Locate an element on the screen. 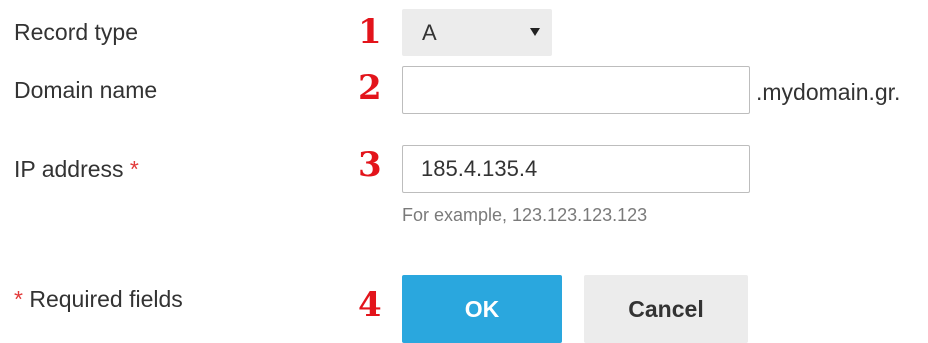  step-marker-3: 3 is located at coordinates (370, 165).